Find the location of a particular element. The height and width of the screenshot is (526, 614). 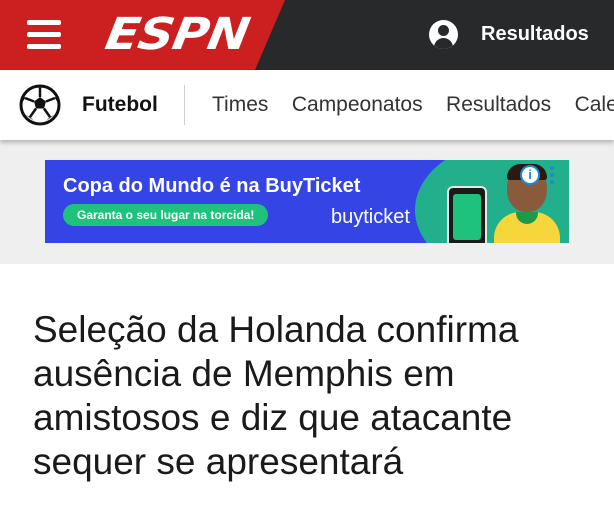

sport-nav-links: Times Campeonatos Resultados Calendário is located at coordinates (413, 105).